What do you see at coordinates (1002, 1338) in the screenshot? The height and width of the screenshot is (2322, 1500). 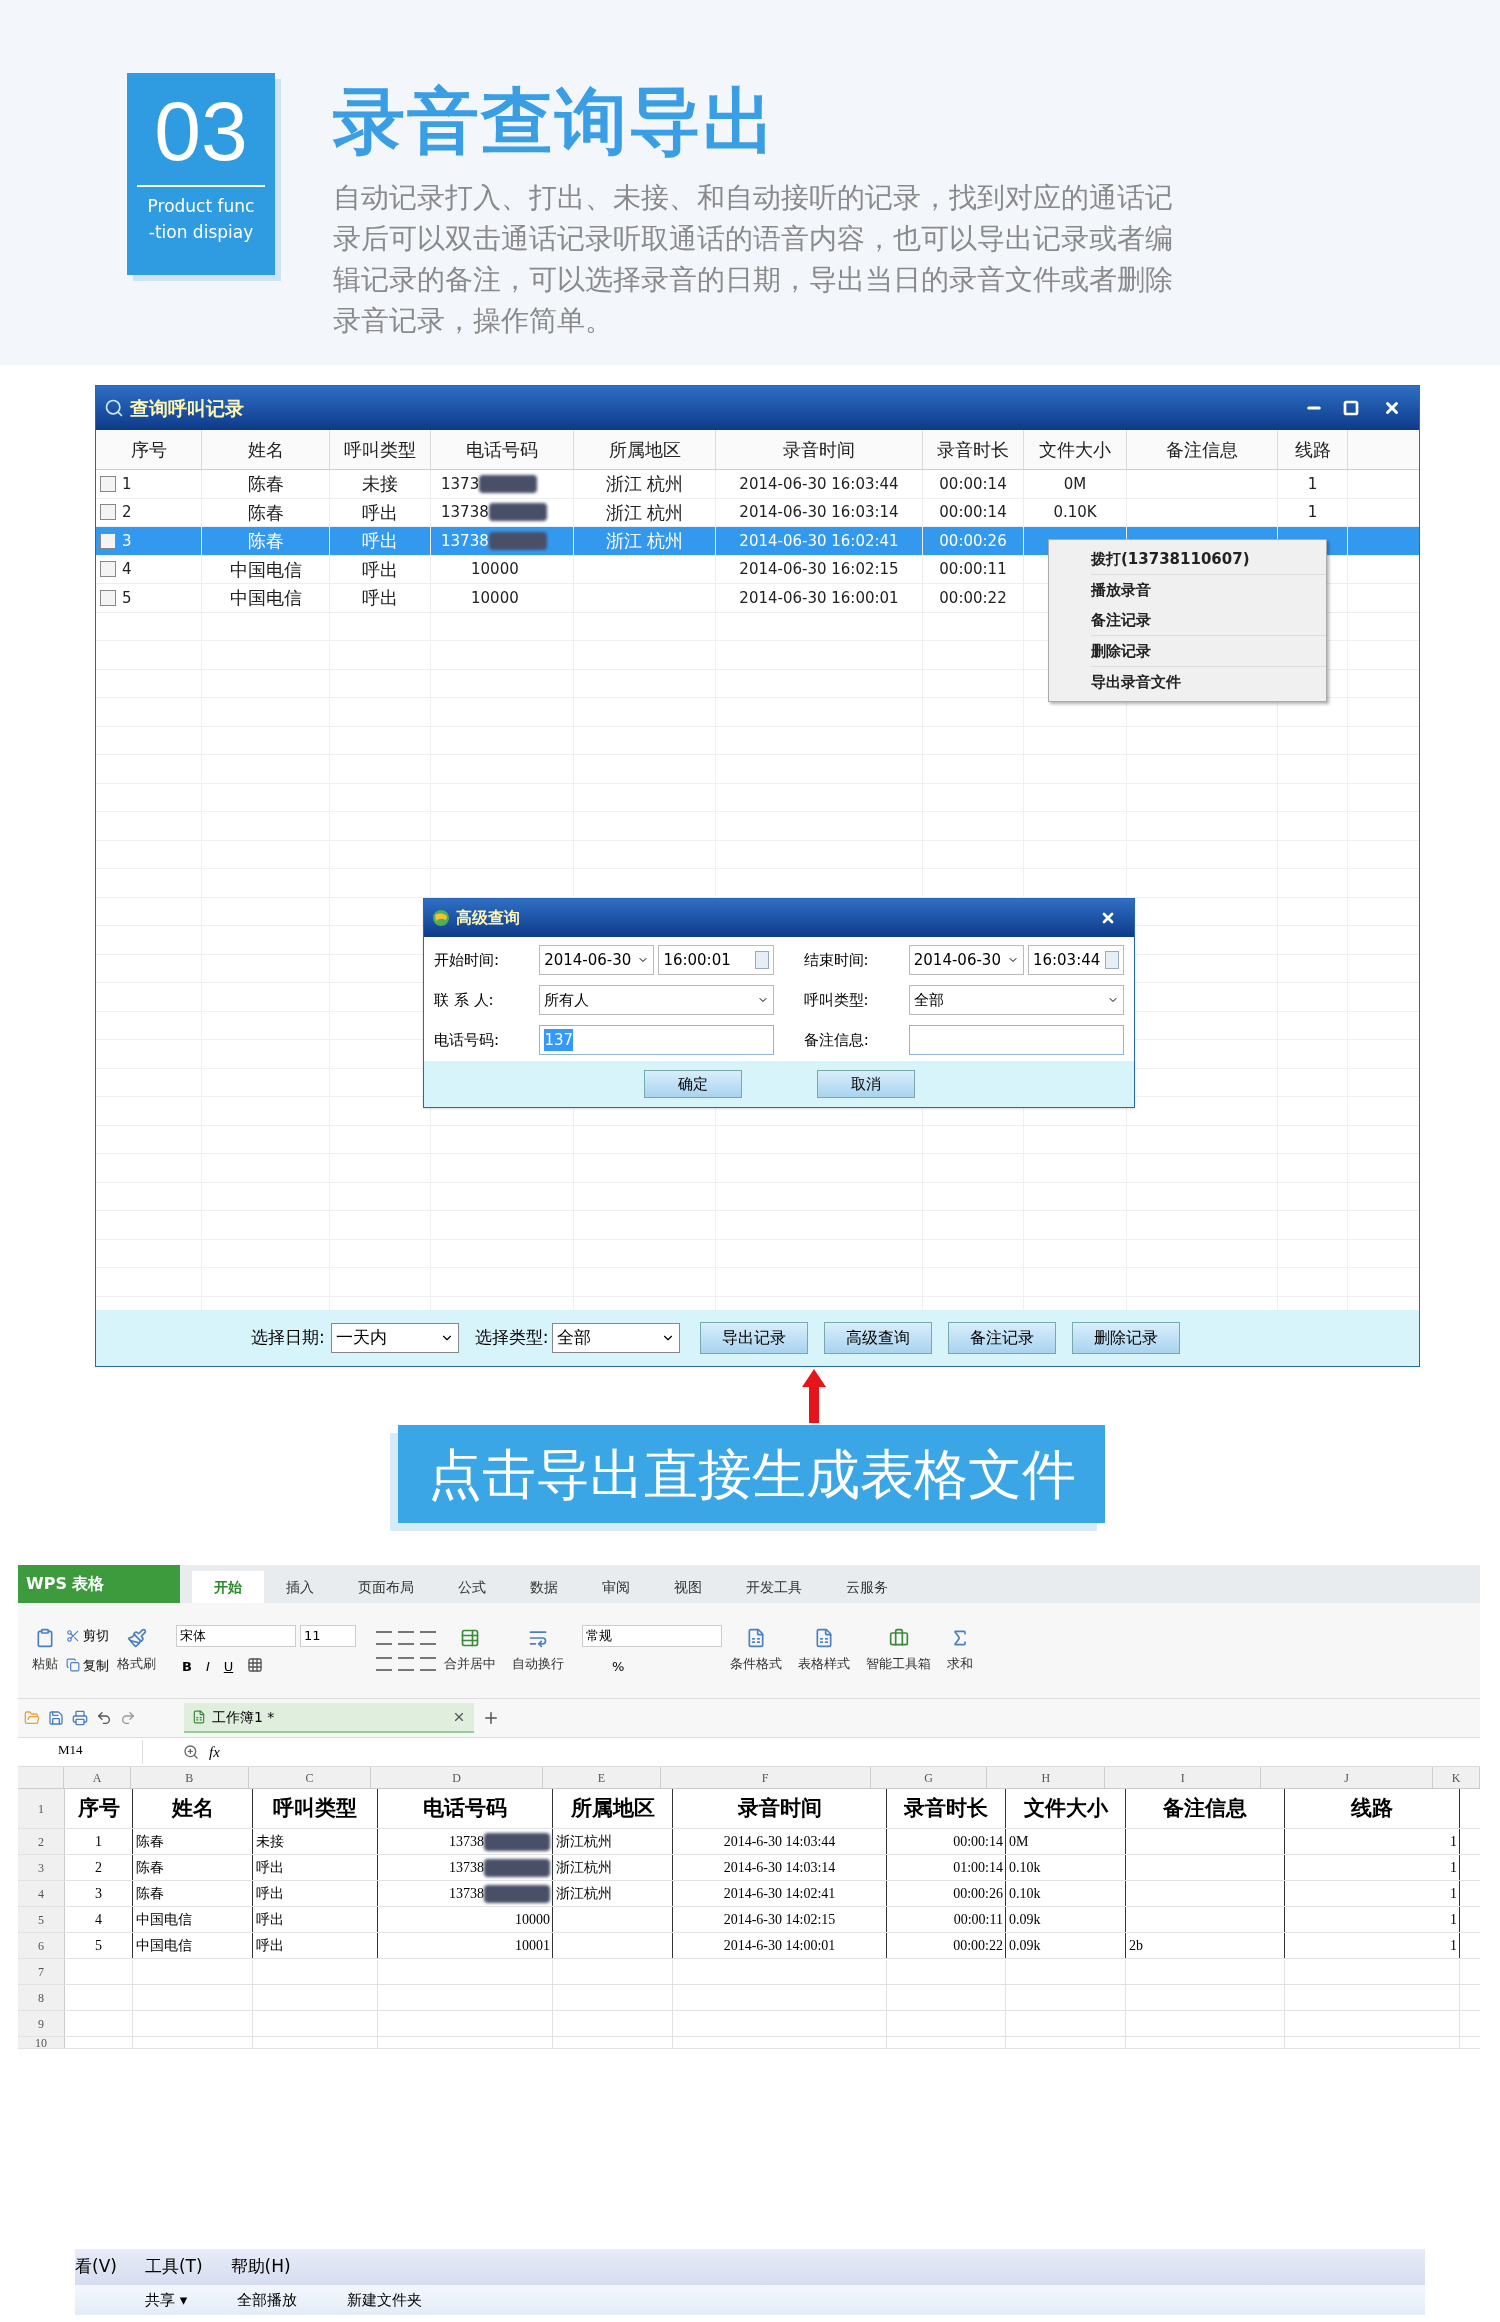 I see `toolbar-button: 备注记录` at bounding box center [1002, 1338].